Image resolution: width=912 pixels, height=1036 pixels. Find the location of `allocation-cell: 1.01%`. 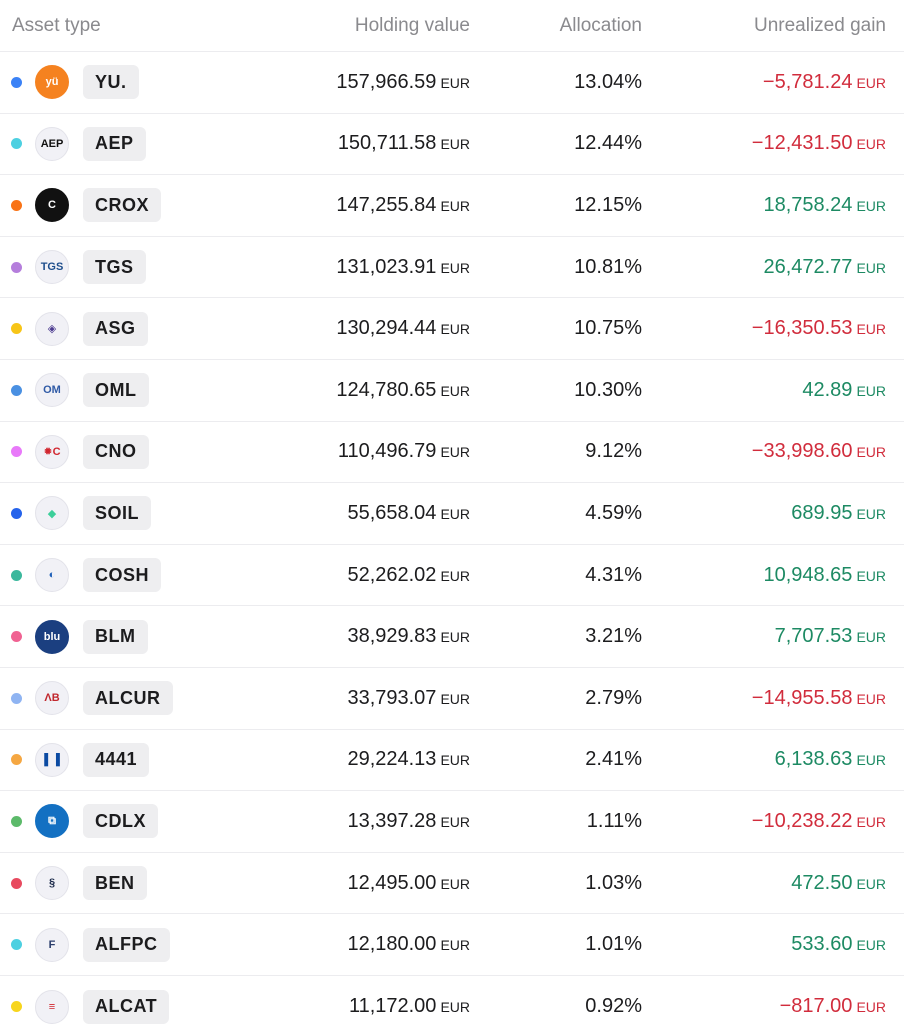

allocation-cell: 1.01% is located at coordinates (613, 944).